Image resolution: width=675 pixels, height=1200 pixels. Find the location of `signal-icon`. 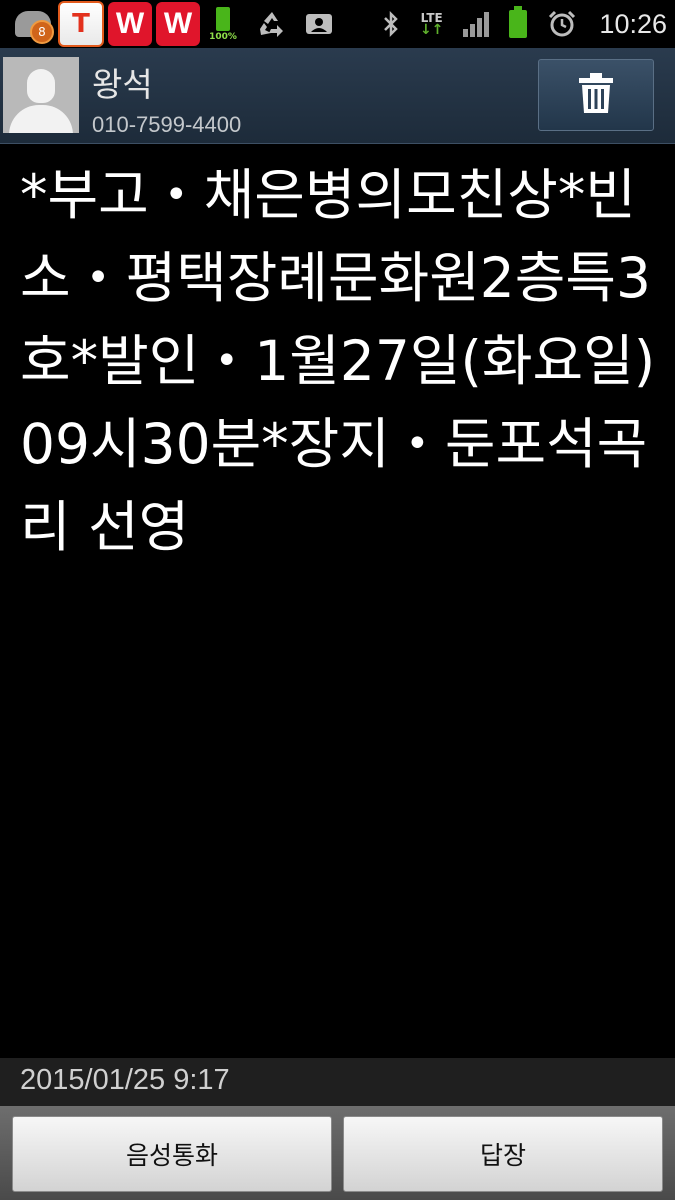

signal-icon is located at coordinates (476, 24).